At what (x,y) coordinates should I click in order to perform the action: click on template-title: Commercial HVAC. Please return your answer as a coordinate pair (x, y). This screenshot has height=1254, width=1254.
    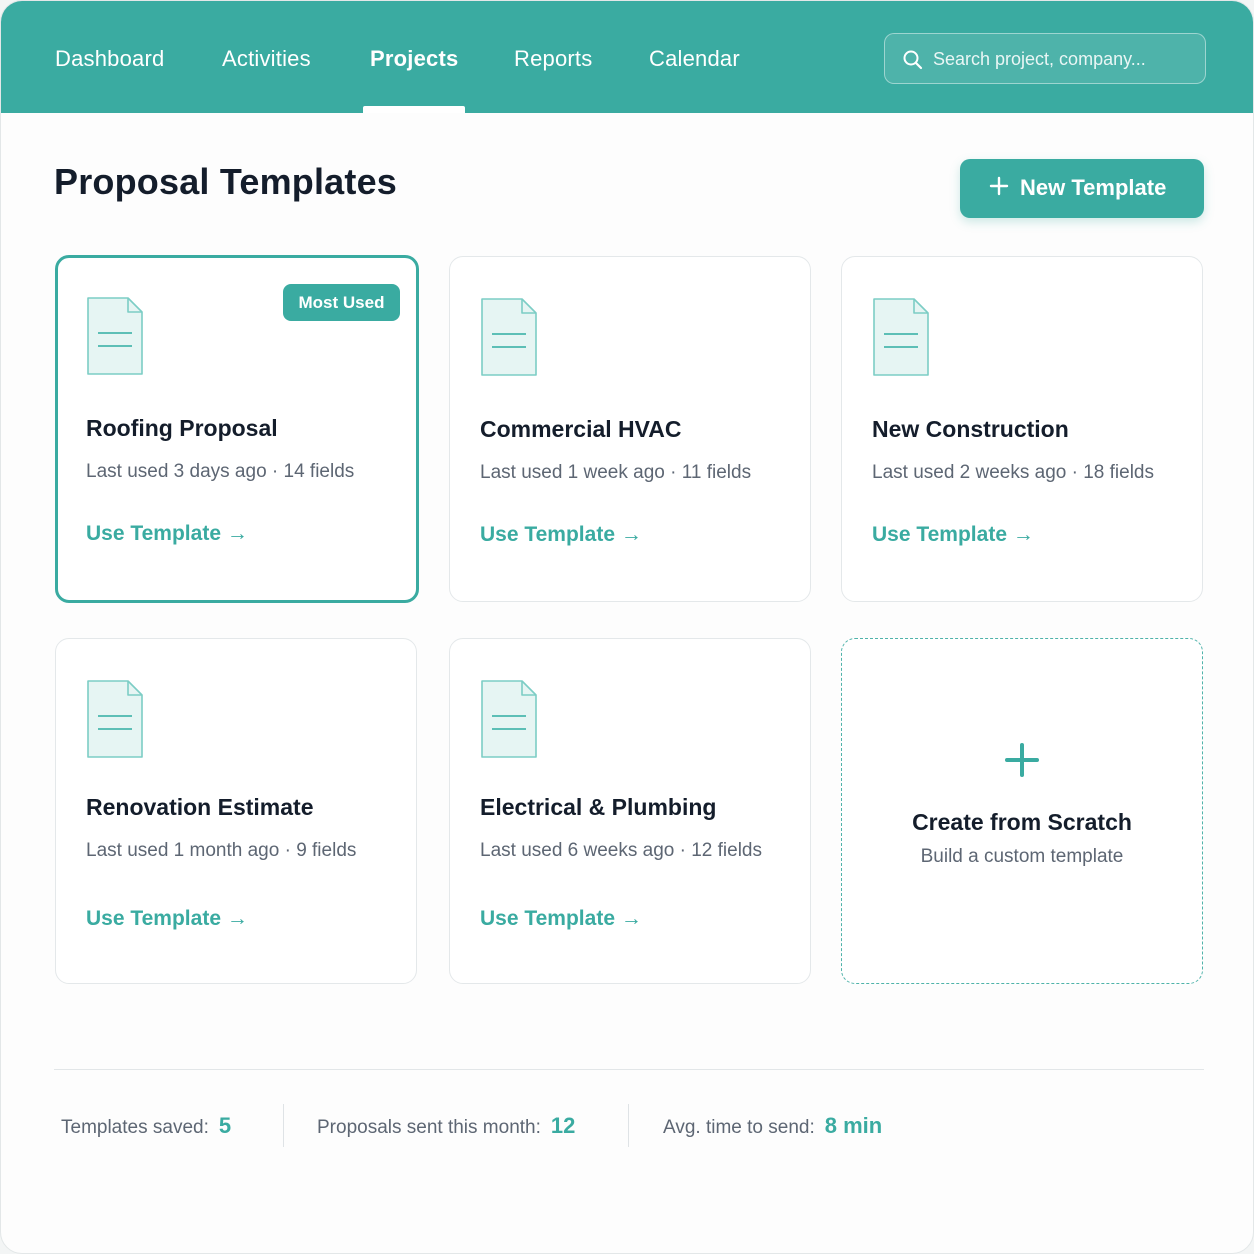
    Looking at the image, I should click on (581, 429).